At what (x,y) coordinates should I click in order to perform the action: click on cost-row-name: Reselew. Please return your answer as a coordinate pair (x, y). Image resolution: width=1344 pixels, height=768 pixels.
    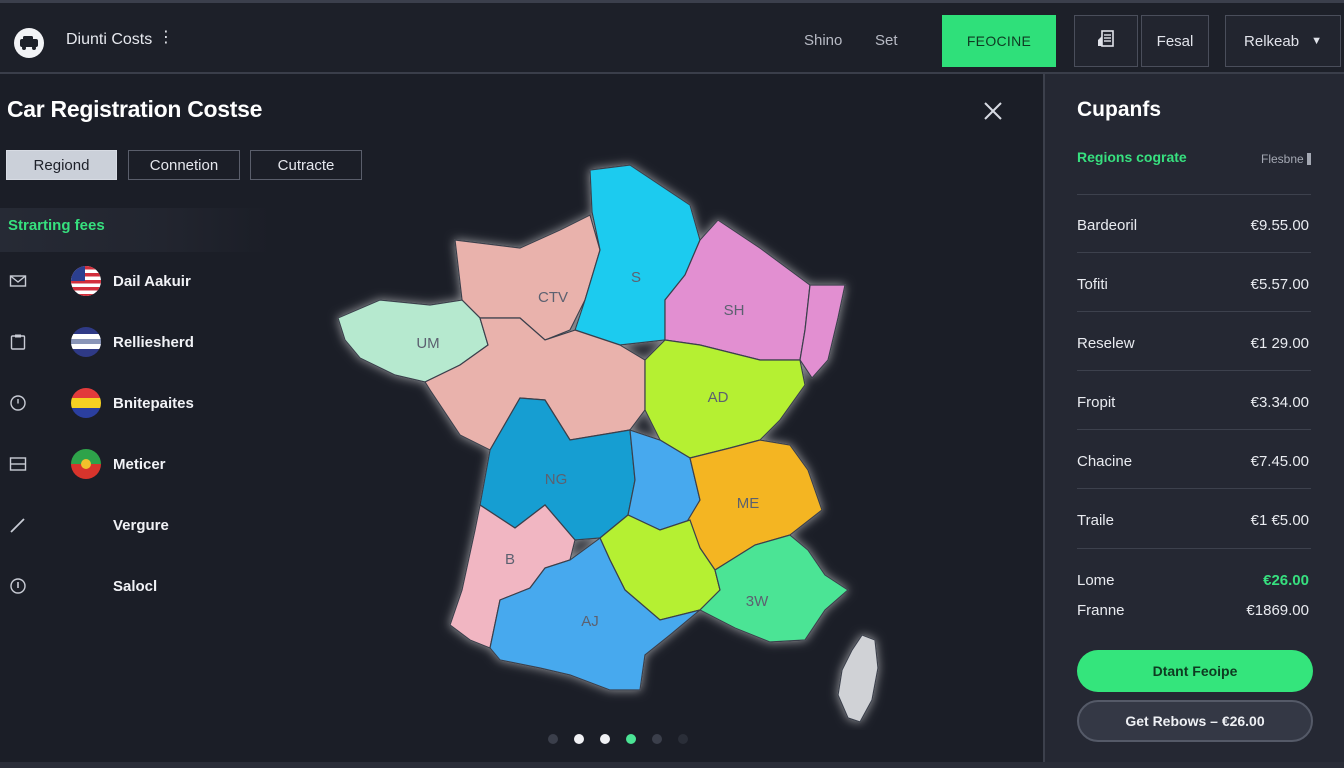
    Looking at the image, I should click on (1106, 343).